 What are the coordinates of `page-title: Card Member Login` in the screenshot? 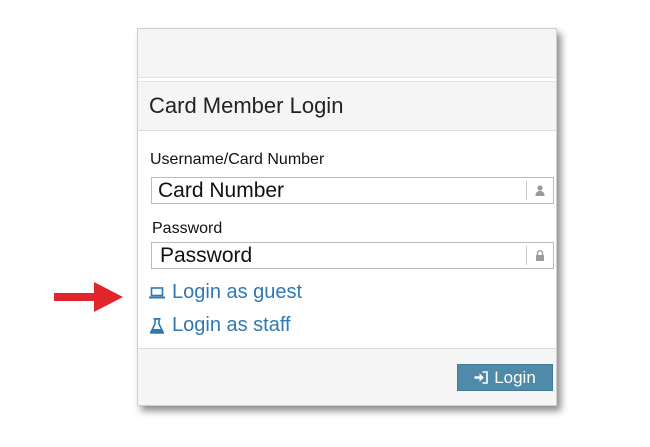 It's located at (246, 105).